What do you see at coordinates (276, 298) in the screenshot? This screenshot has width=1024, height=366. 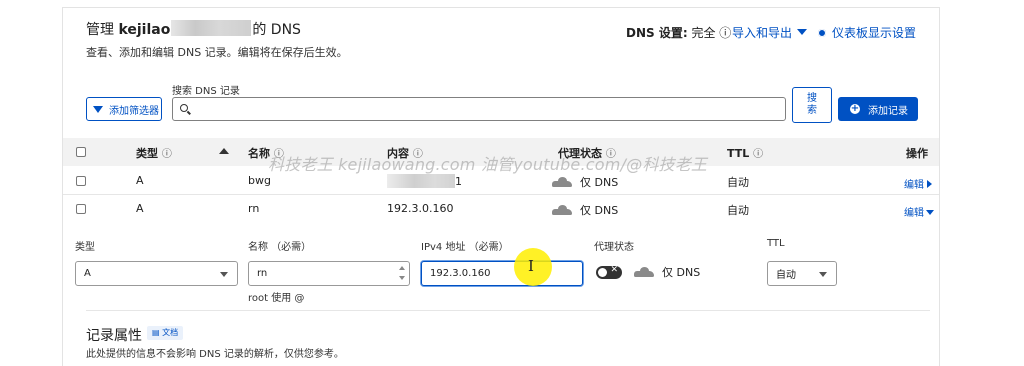 I see `name-hint: root 使用 @` at bounding box center [276, 298].